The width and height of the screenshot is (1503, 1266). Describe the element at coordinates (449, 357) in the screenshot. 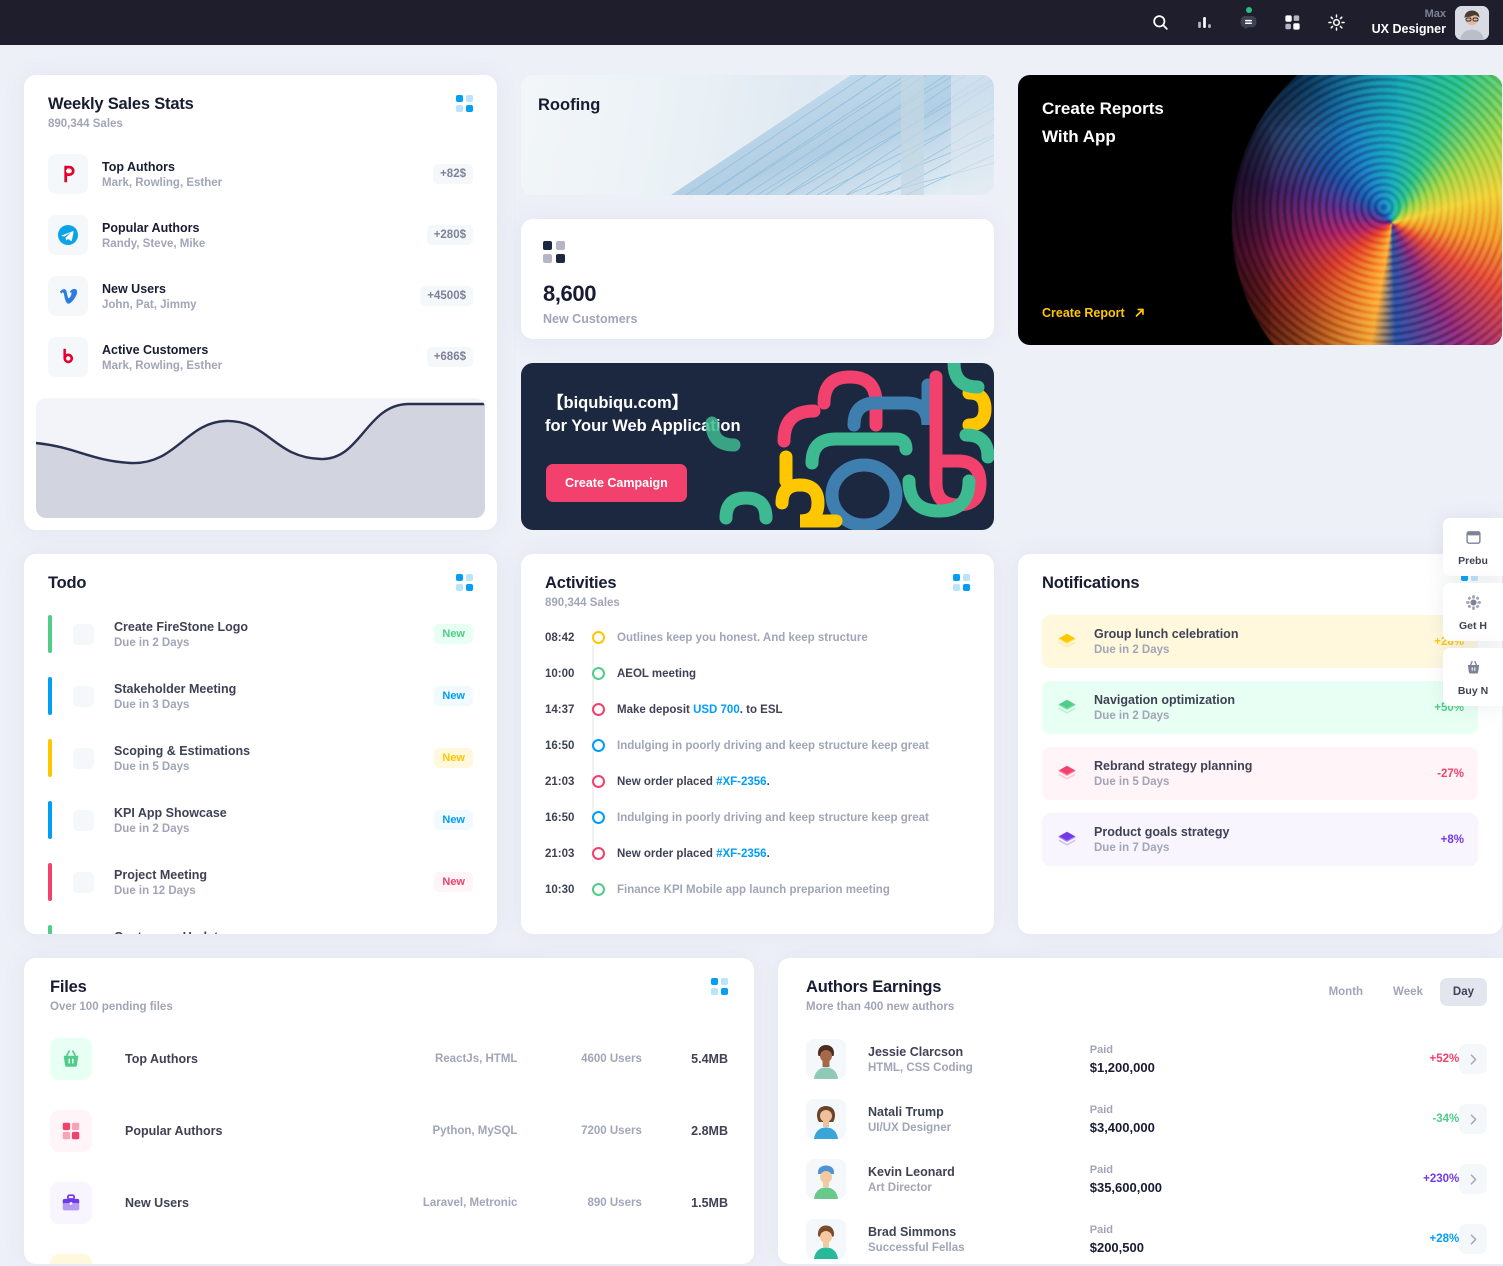

I see `status-badge: +686$` at that location.